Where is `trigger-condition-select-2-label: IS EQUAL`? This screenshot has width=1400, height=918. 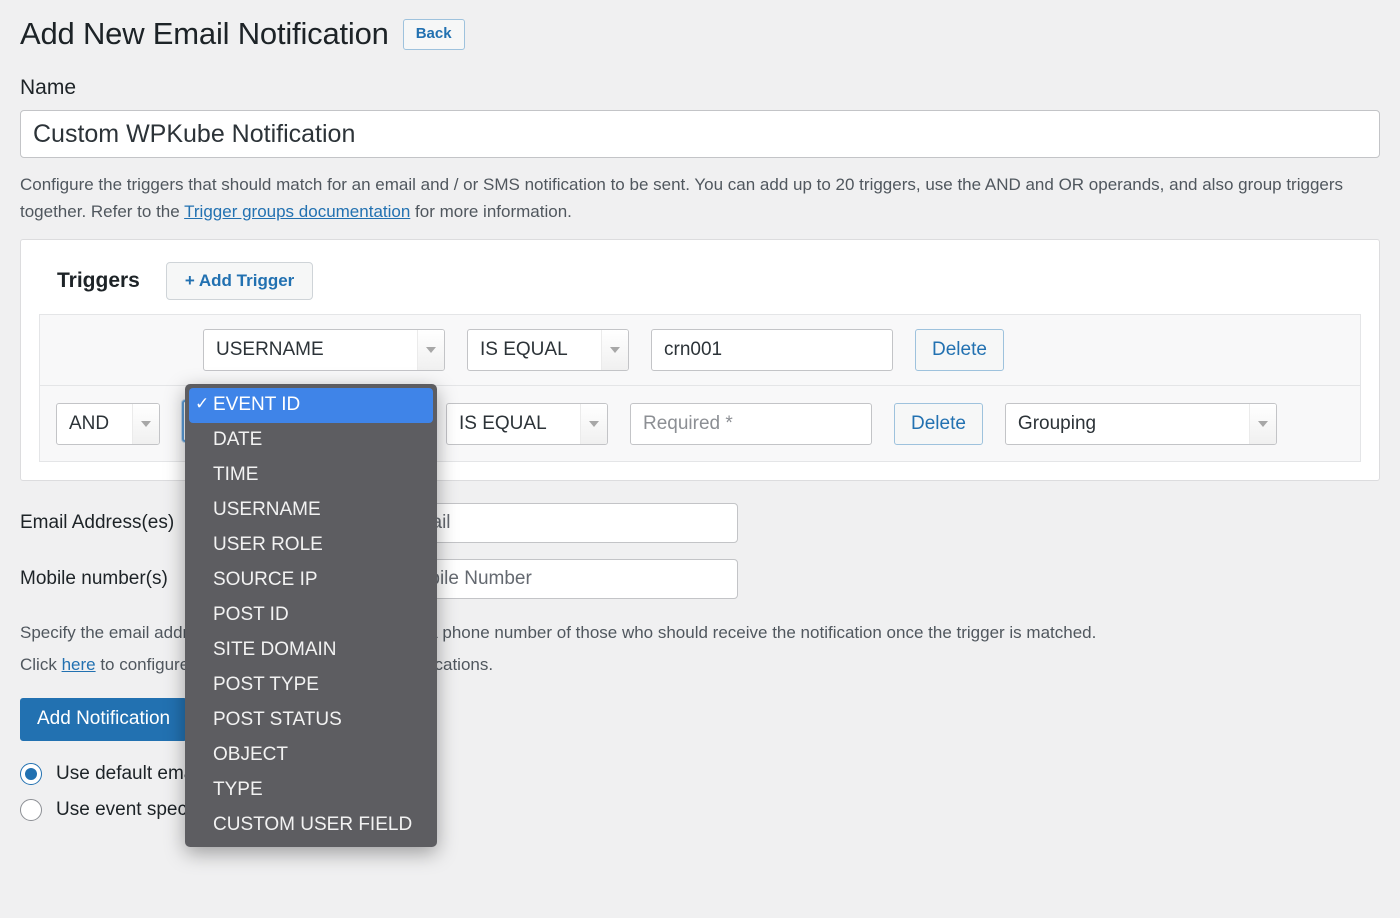 trigger-condition-select-2-label: IS EQUAL is located at coordinates (503, 423).